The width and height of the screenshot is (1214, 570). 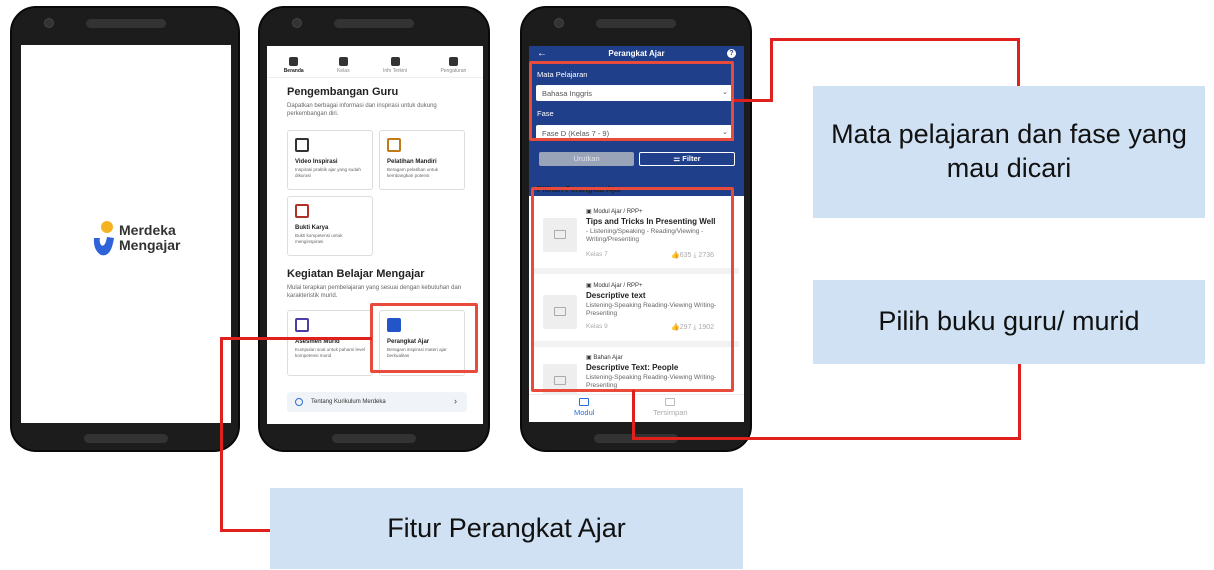 What do you see at coordinates (150, 245) in the screenshot?
I see `brand-name-line2: Mengajar` at bounding box center [150, 245].